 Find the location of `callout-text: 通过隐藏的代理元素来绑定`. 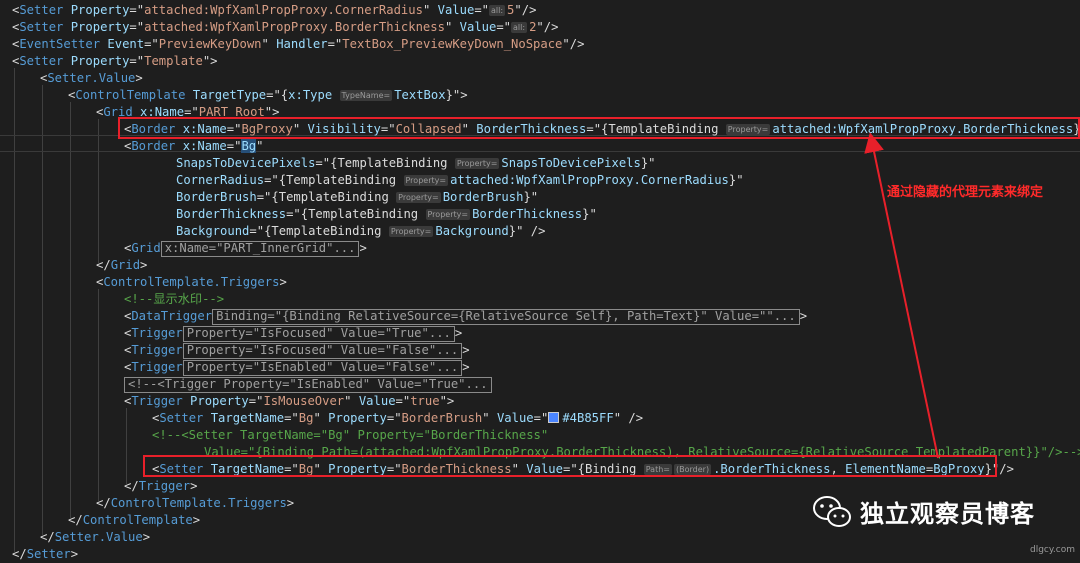

callout-text: 通过隐藏的代理元素来绑定 is located at coordinates (965, 192).